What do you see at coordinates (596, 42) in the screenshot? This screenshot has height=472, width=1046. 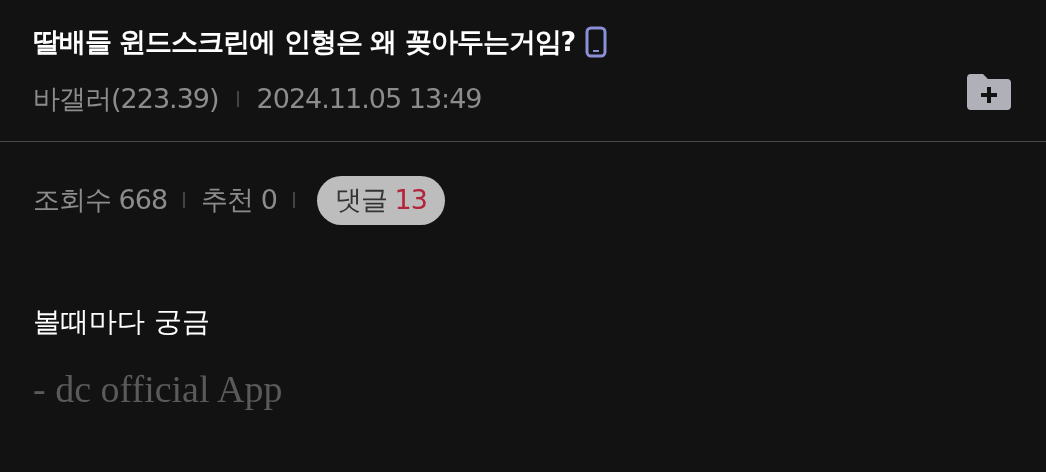 I see `phone-icon` at bounding box center [596, 42].